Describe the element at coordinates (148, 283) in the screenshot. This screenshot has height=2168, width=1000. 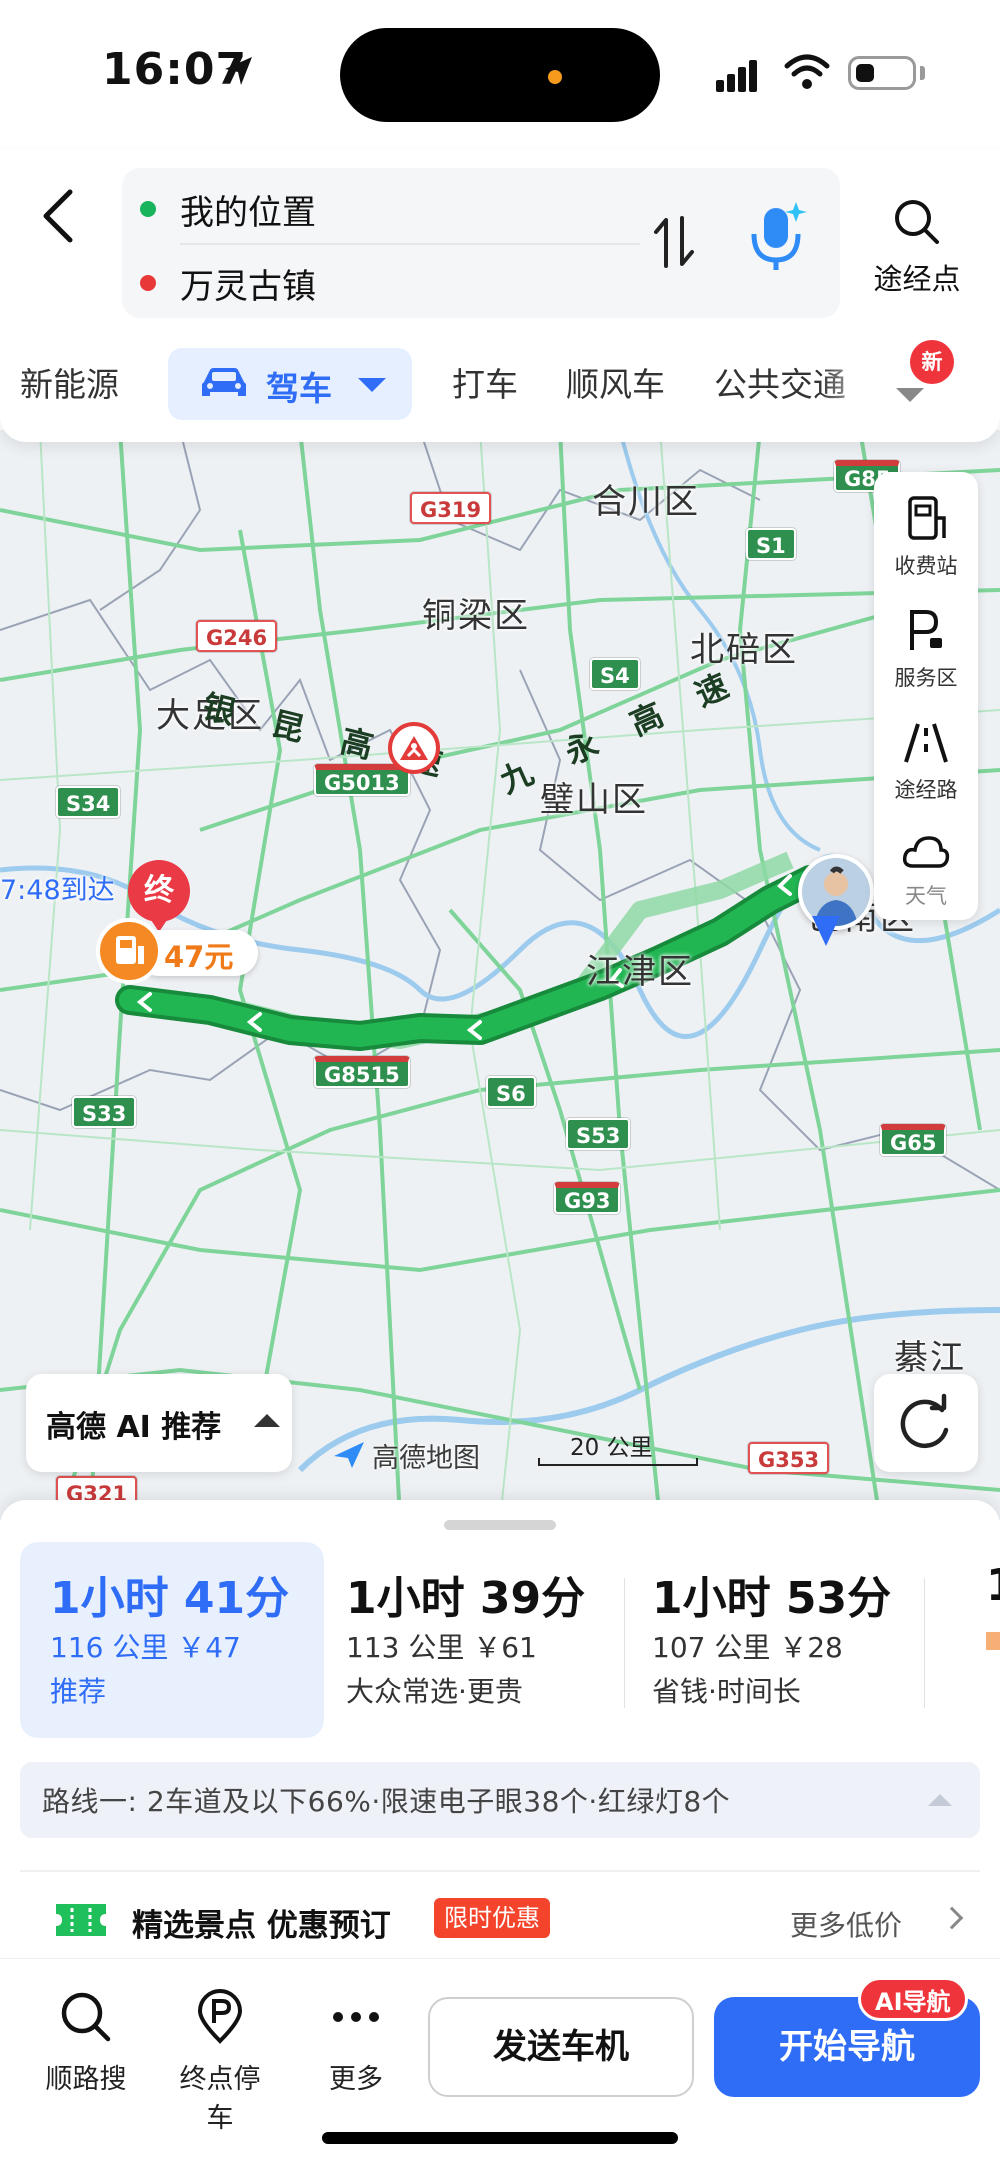
I see `destination-dot` at that location.